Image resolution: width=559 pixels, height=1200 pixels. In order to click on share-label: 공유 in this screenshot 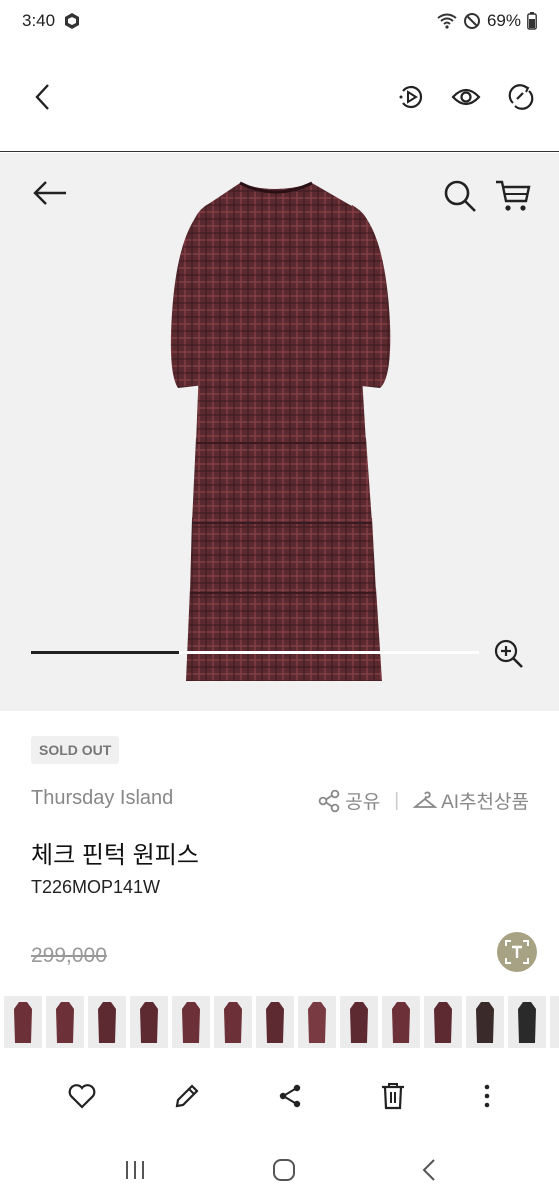, I will do `click(363, 802)`.